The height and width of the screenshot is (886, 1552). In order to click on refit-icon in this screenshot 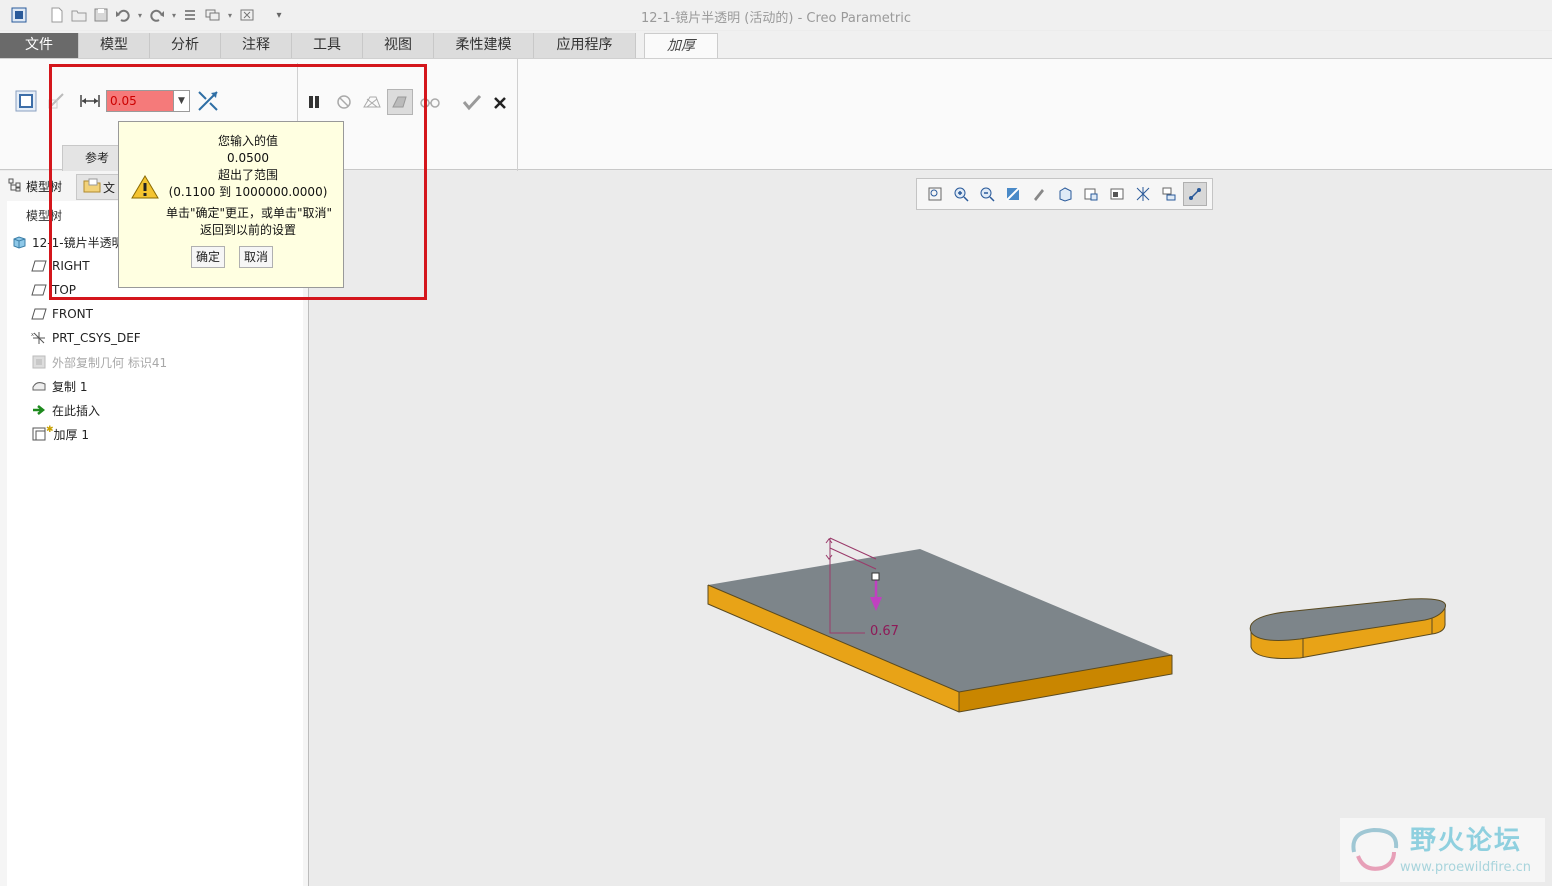, I will do `click(935, 194)`.